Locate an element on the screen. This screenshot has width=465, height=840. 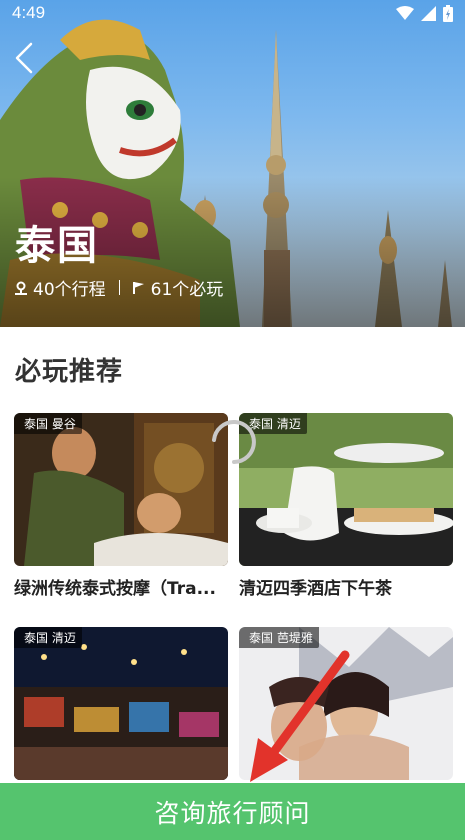
location-pin-icon is located at coordinates (21, 288).